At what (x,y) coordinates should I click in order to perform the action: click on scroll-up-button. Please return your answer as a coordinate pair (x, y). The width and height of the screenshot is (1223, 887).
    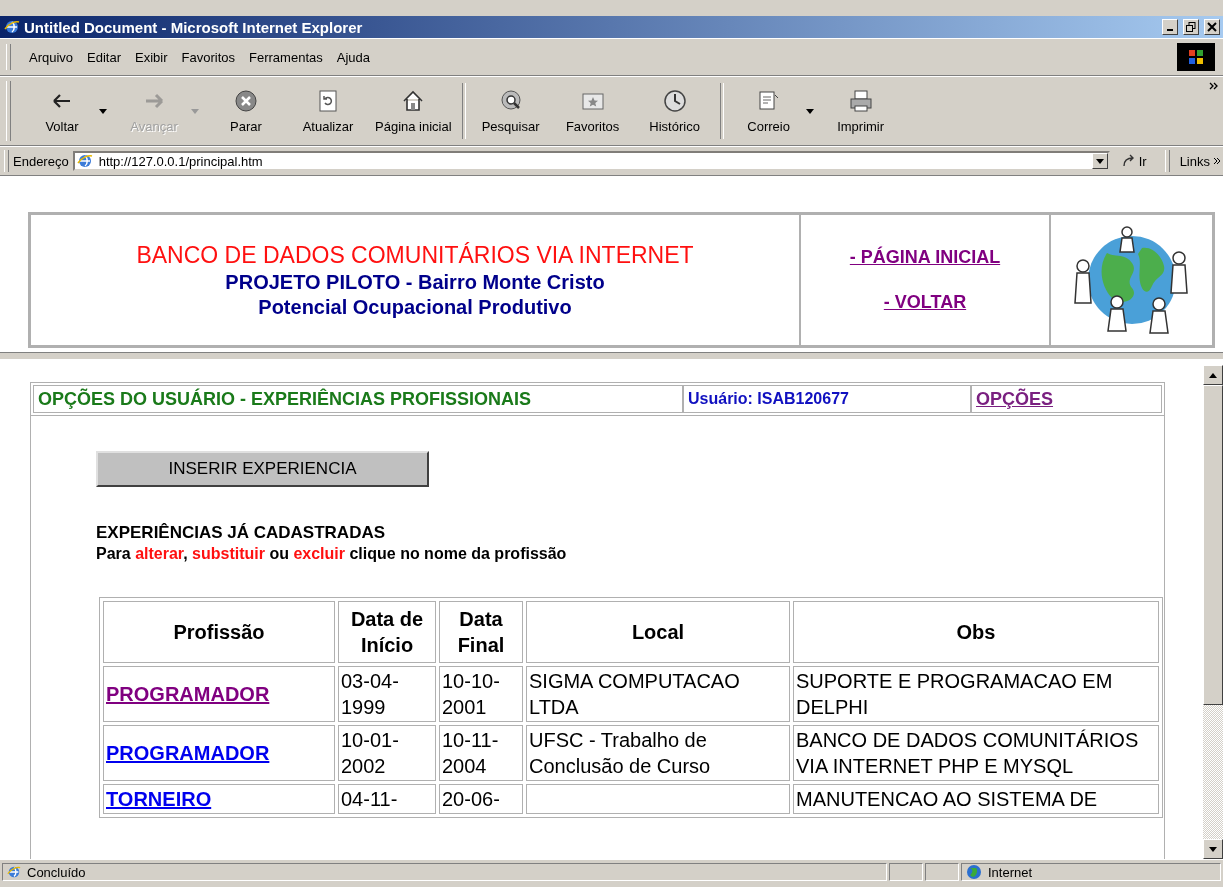
    Looking at the image, I should click on (1213, 375).